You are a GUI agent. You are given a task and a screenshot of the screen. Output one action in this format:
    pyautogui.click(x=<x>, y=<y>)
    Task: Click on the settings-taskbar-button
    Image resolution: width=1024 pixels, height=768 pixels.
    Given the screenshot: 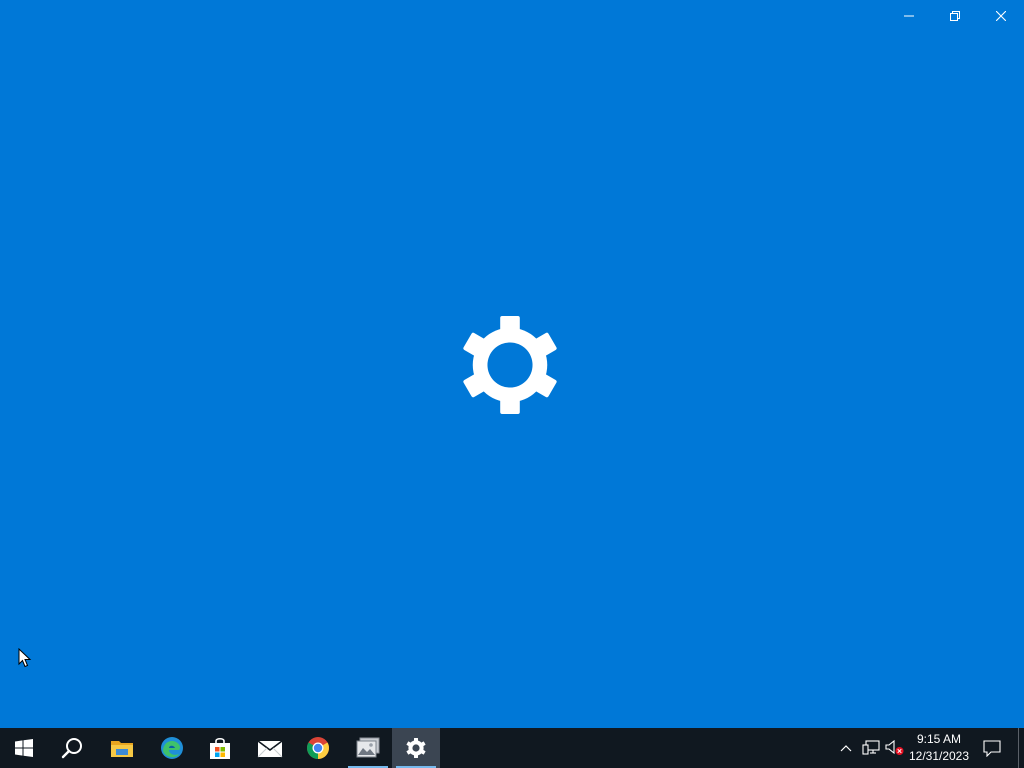 What is the action you would take?
    pyautogui.click(x=416, y=748)
    